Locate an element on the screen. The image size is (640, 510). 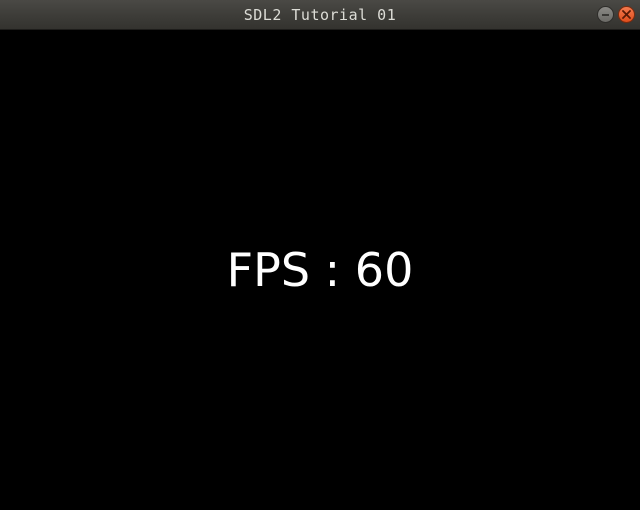
fps-counter: FPS : 60 is located at coordinates (320, 270).